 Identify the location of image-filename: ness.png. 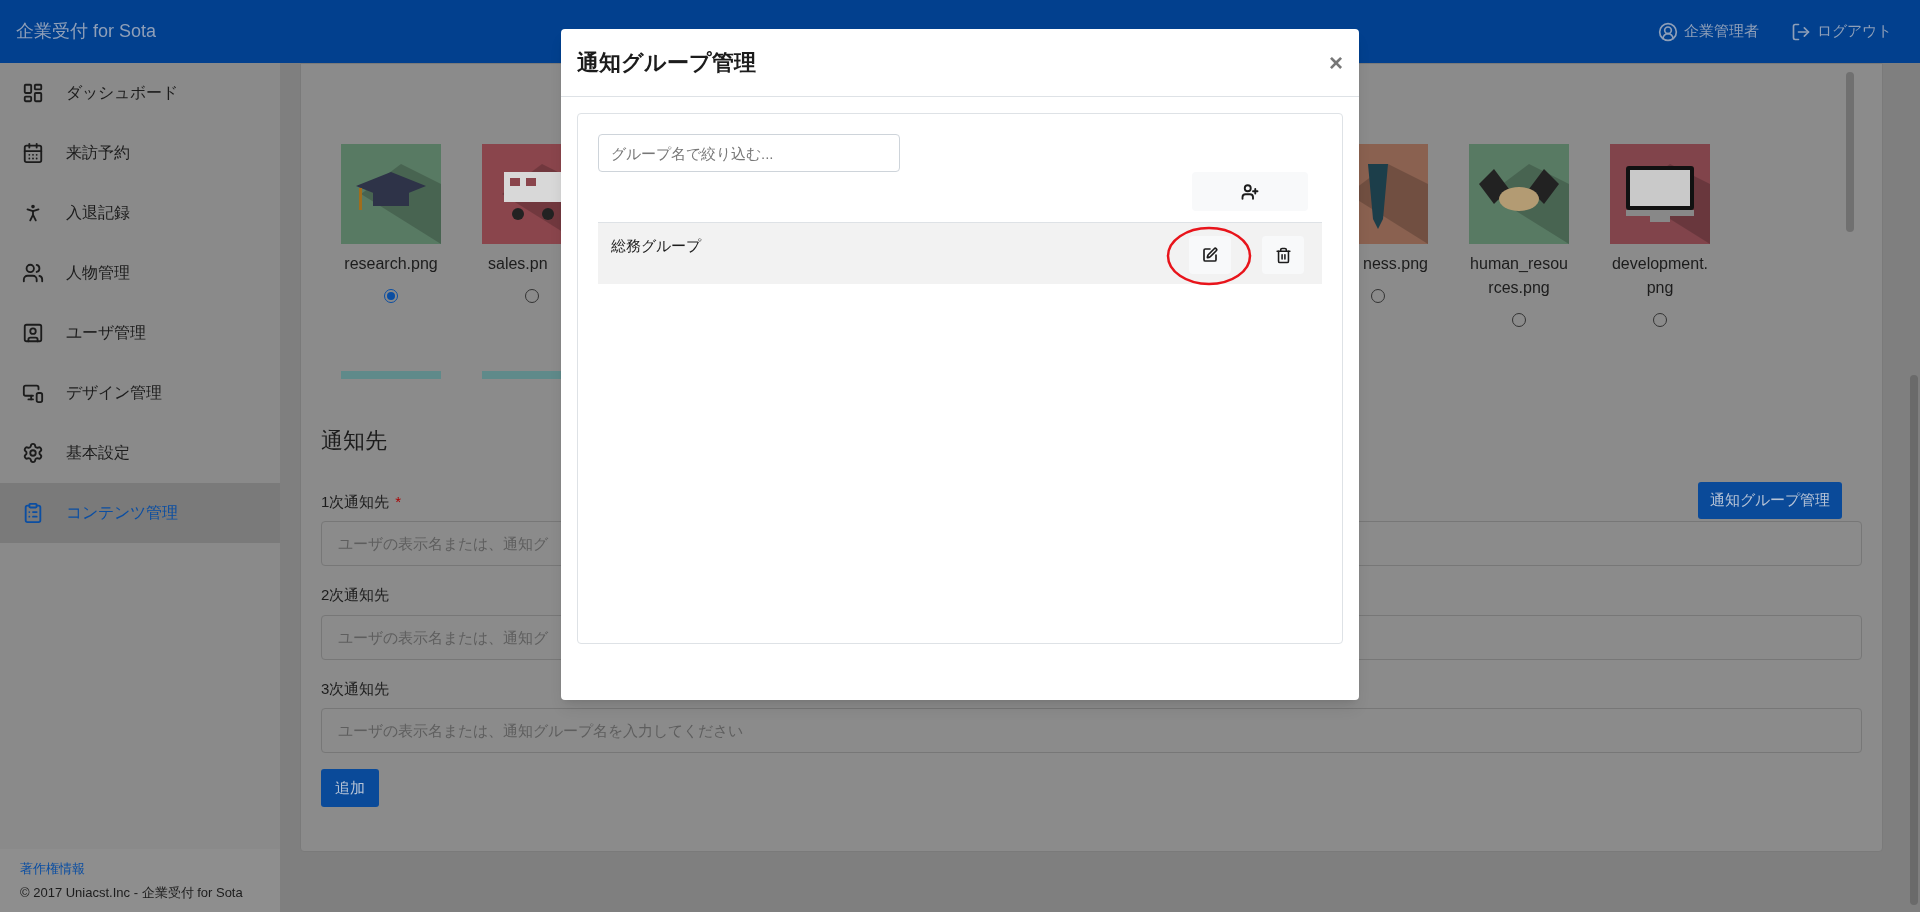
(1395, 264).